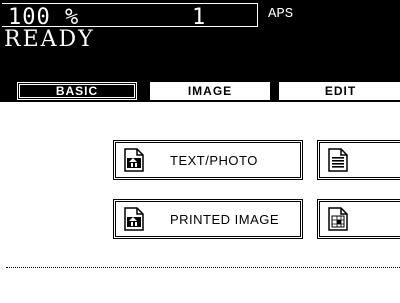  I want to click on printed-image-label: PRINTED IMAGE, so click(225, 219).